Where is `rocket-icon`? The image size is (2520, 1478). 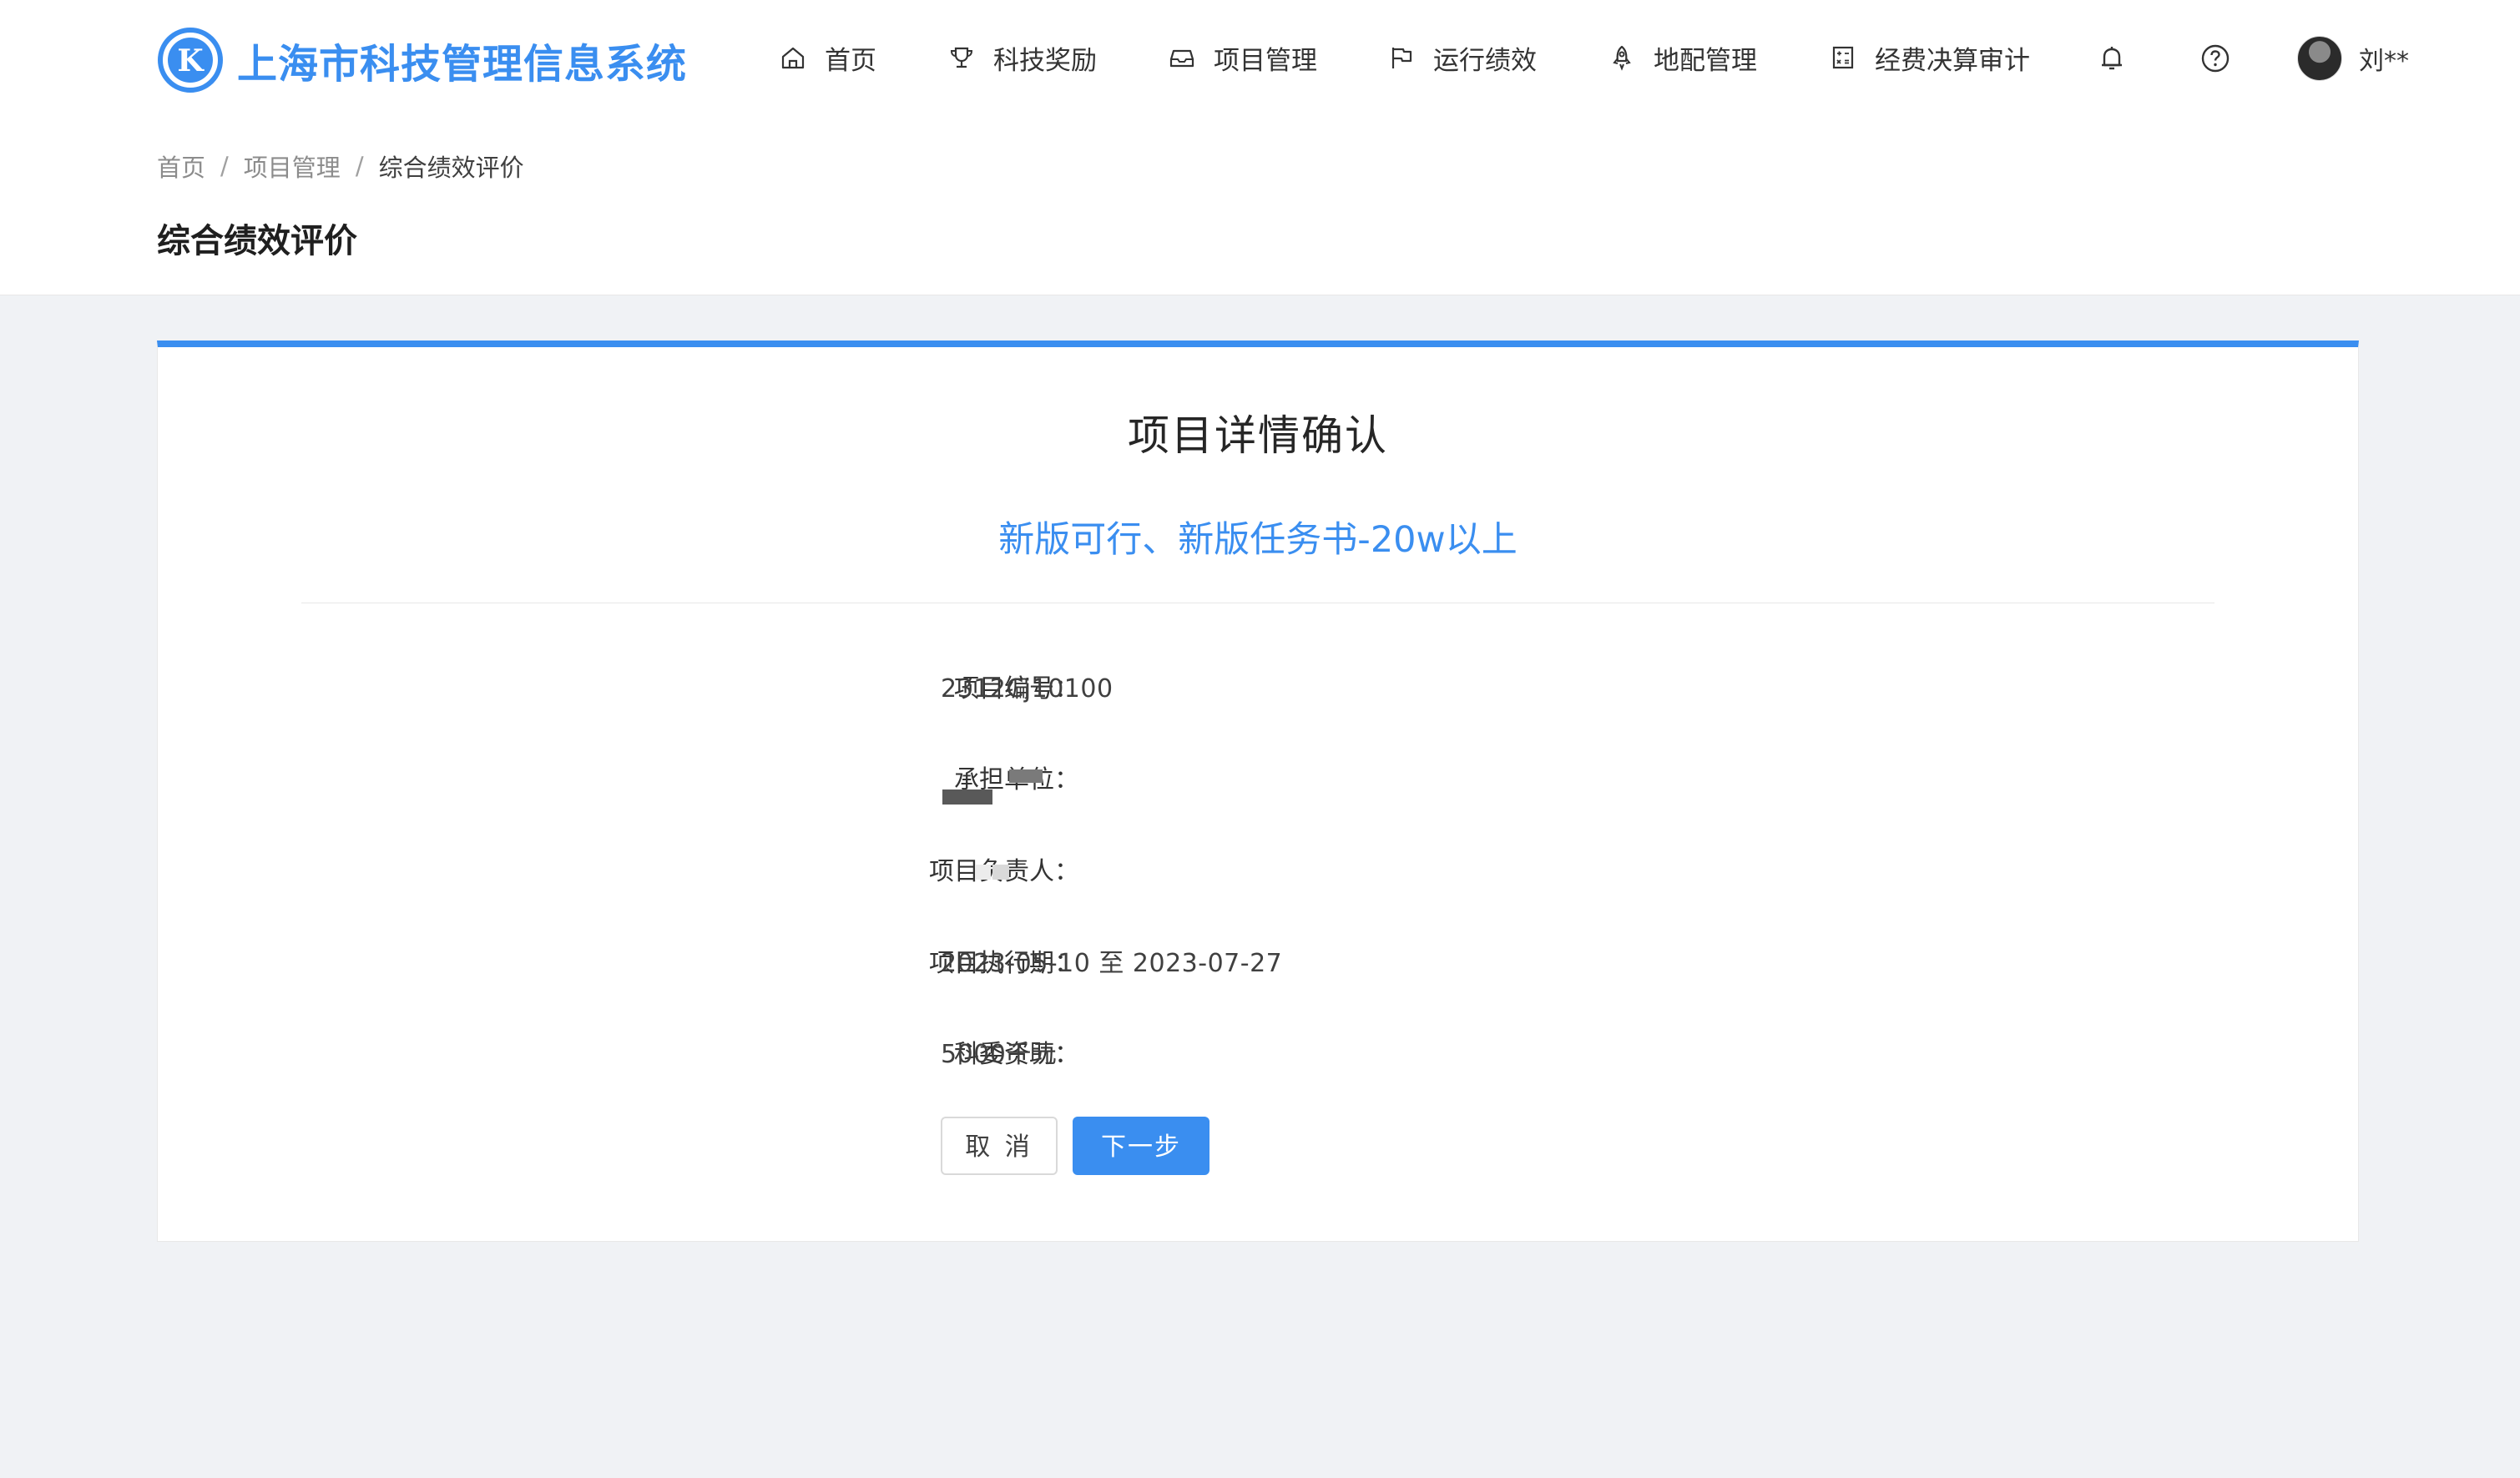 rocket-icon is located at coordinates (1622, 58).